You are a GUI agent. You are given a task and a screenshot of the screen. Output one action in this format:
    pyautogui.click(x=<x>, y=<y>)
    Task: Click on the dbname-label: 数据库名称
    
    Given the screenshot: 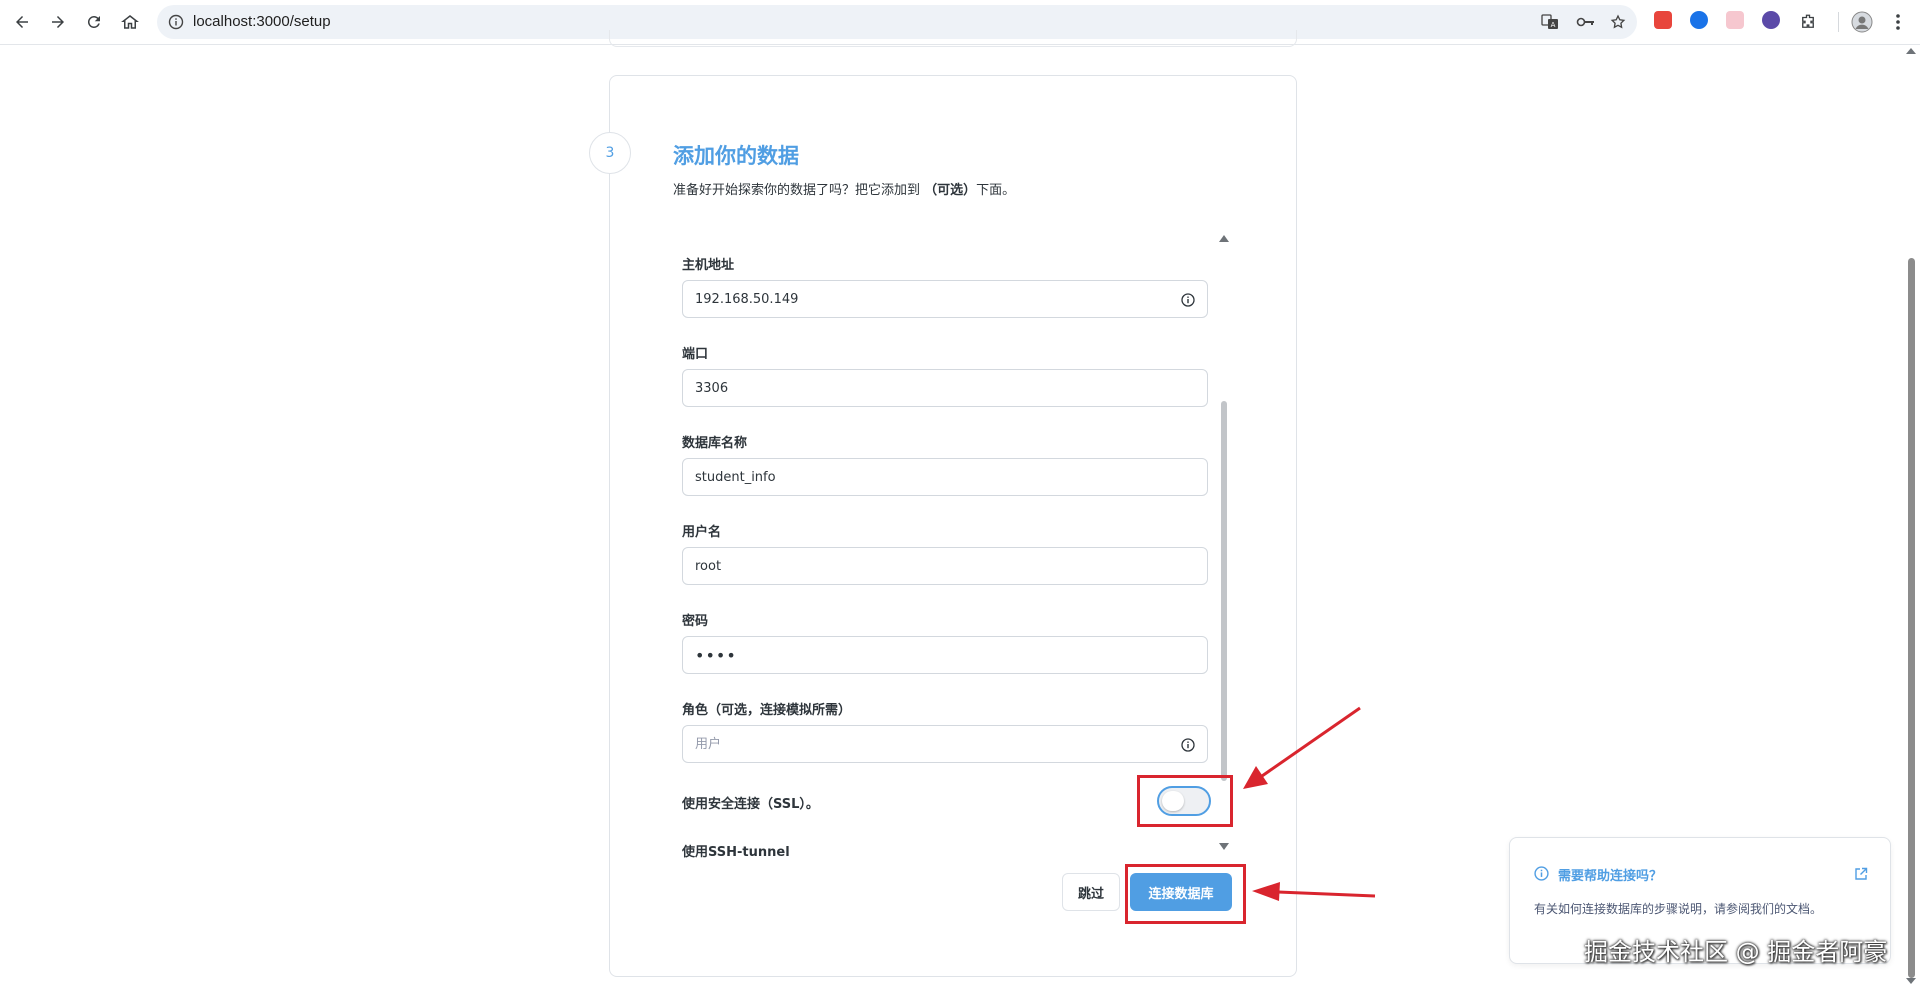 What is the action you would take?
    pyautogui.click(x=715, y=443)
    